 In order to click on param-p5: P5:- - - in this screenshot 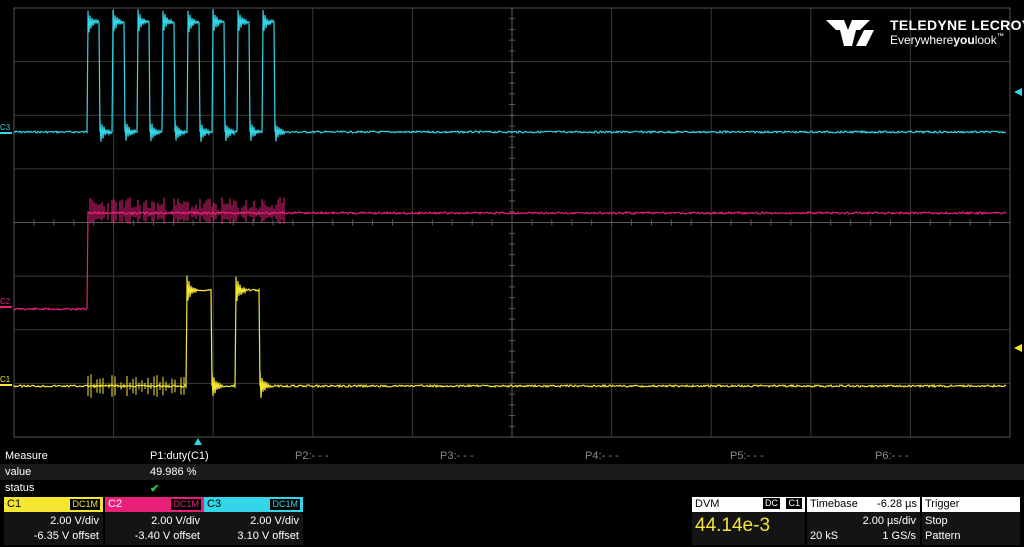, I will do `click(747, 456)`.